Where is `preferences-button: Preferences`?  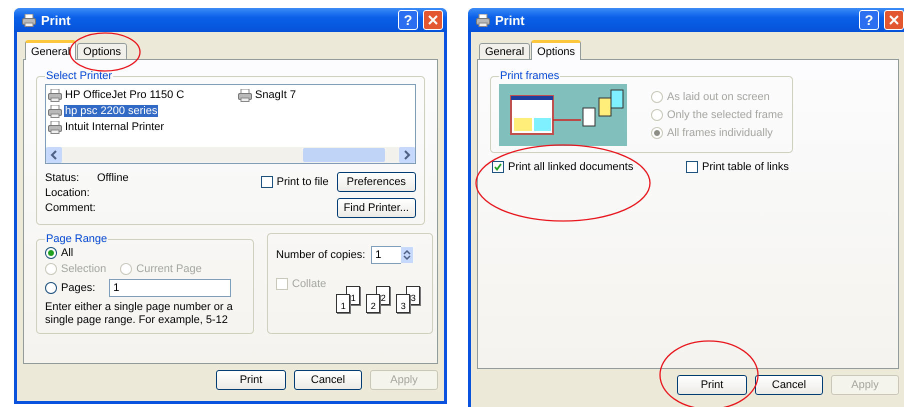
preferences-button: Preferences is located at coordinates (376, 182).